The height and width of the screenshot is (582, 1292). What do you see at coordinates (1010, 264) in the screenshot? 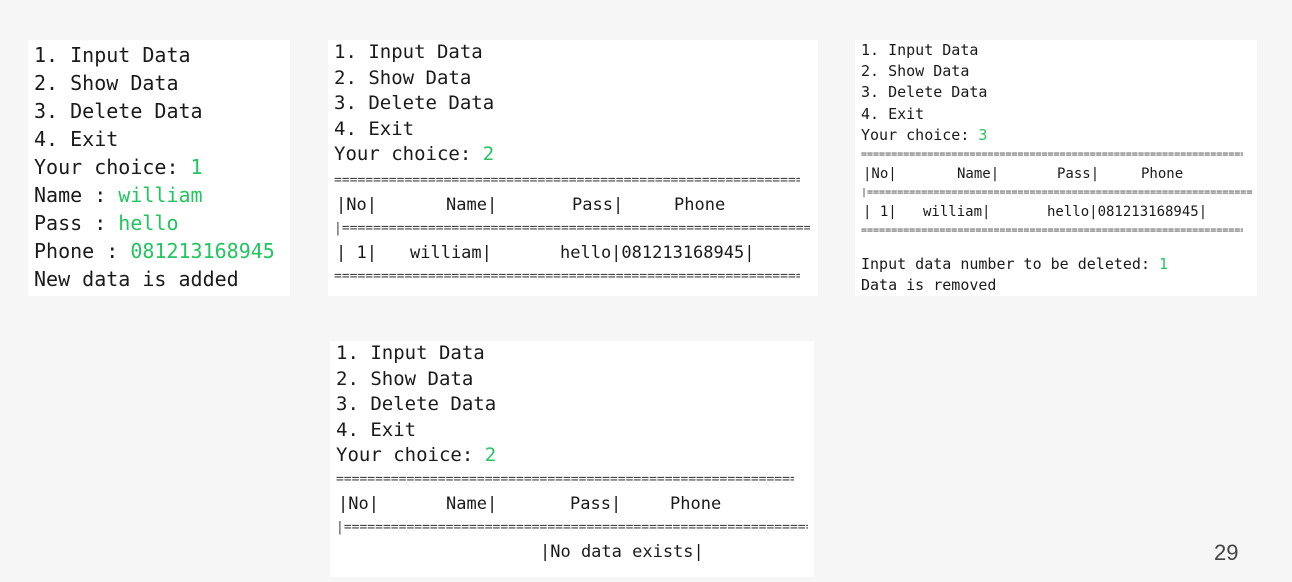
I see `delete-prompt: Input data number to be deleted:` at bounding box center [1010, 264].